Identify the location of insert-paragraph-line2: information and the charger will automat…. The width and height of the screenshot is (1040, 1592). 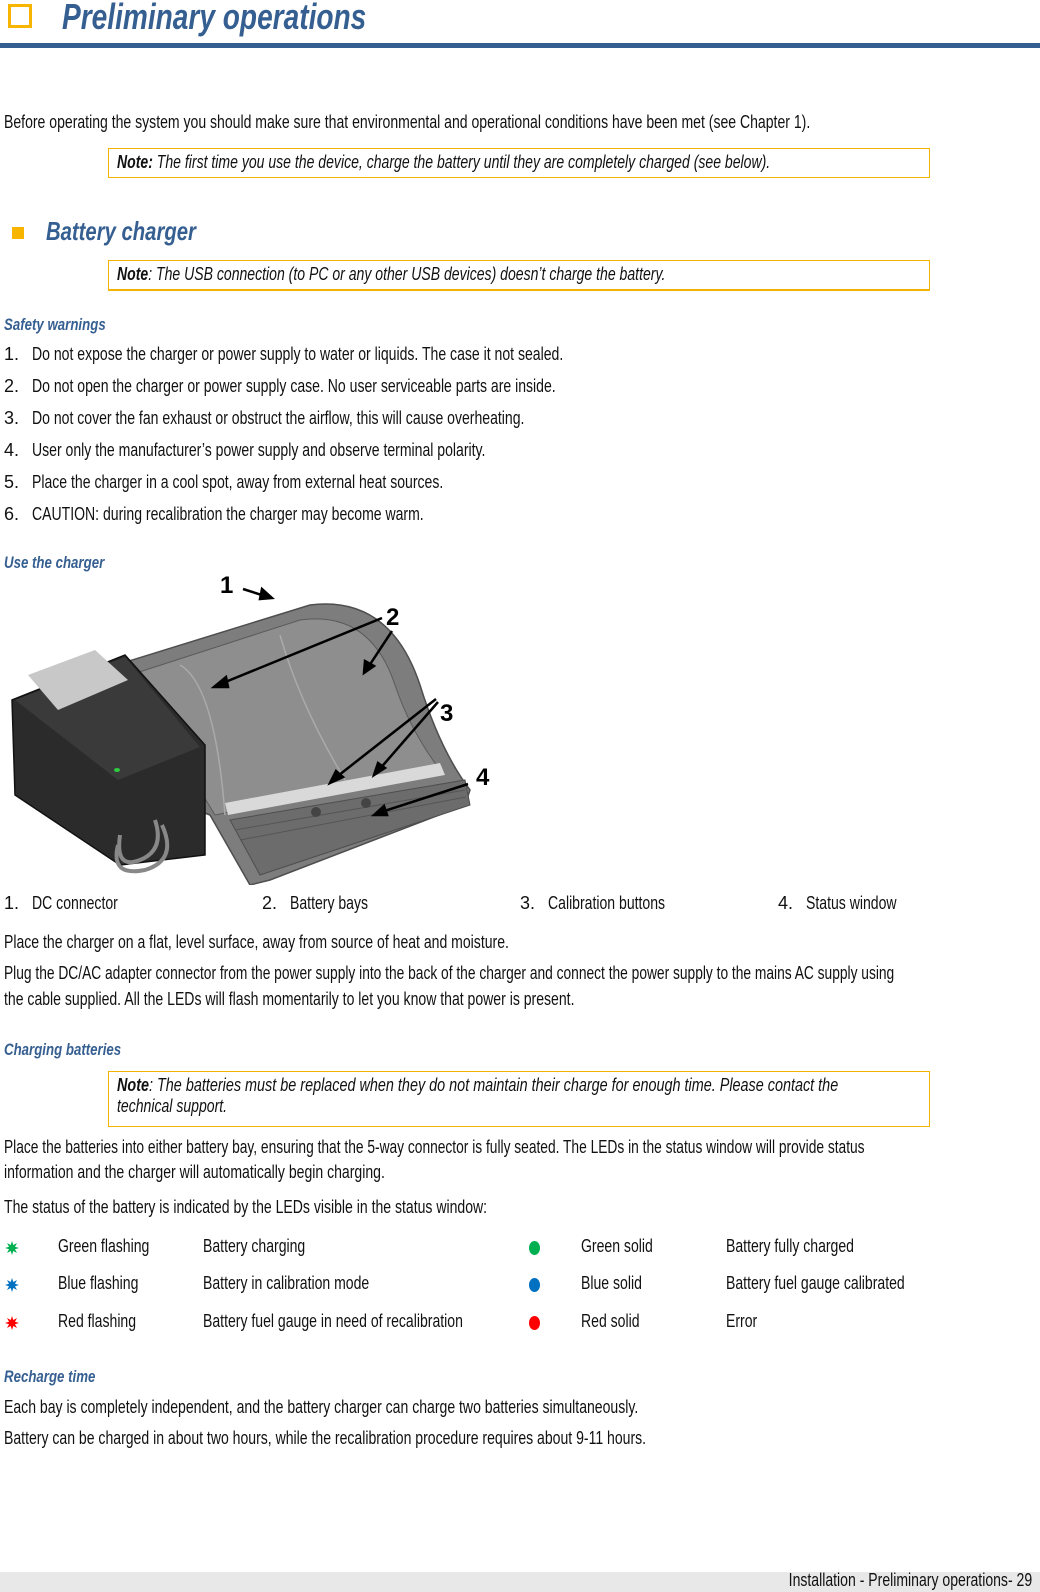
(194, 1172).